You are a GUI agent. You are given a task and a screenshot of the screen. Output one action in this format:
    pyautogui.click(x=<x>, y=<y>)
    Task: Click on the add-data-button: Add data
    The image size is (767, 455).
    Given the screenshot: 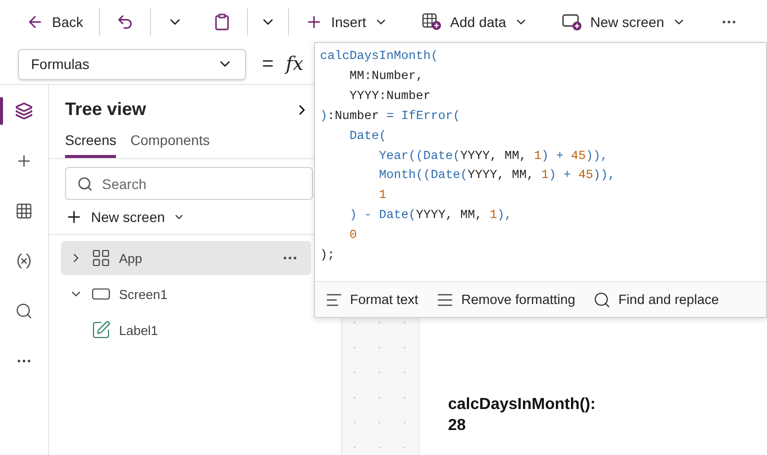 What is the action you would take?
    pyautogui.click(x=475, y=22)
    